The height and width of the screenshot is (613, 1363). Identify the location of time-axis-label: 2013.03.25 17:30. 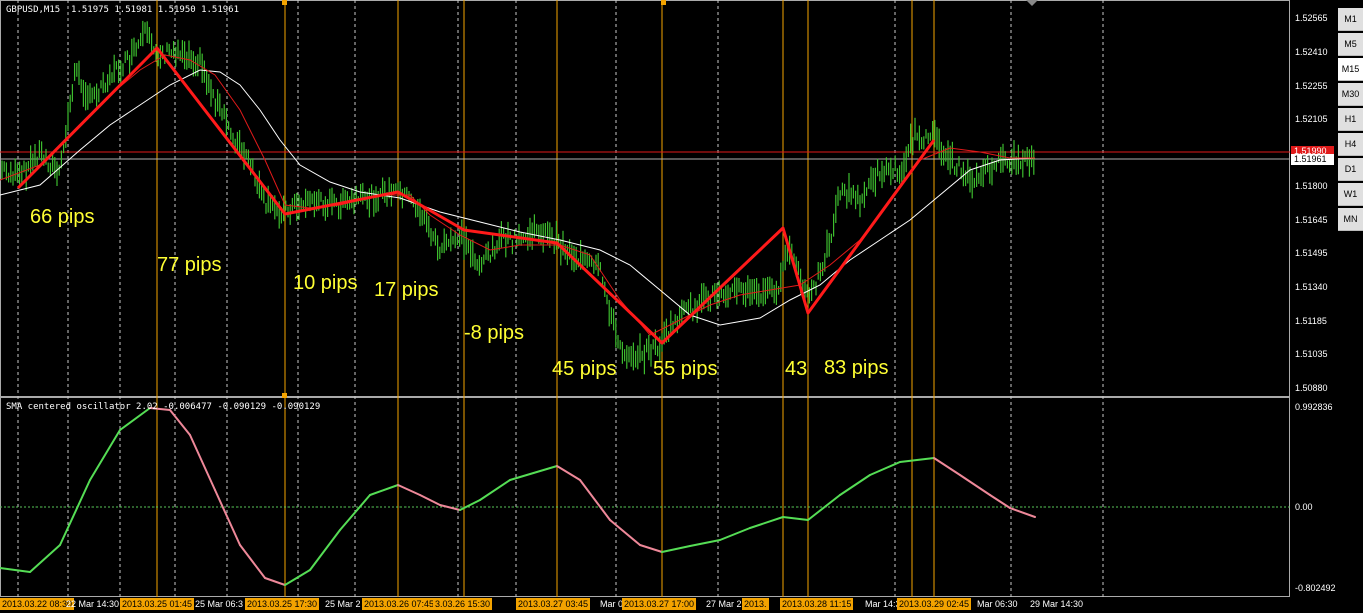
(282, 604).